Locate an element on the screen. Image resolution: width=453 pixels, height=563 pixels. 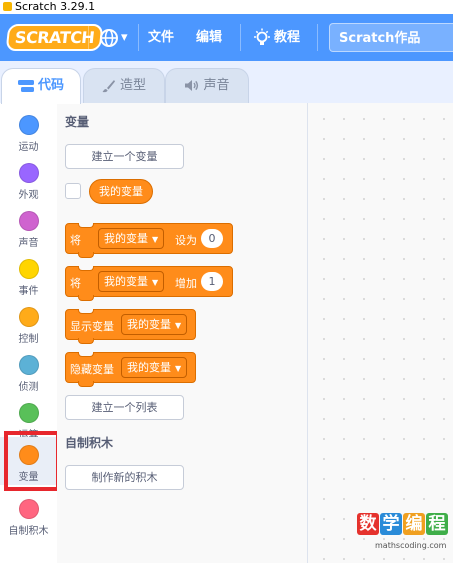
menu-bar: SCRATCH ▾ 文件 编辑 教程 Scratch作品 is located at coordinates (226, 37).